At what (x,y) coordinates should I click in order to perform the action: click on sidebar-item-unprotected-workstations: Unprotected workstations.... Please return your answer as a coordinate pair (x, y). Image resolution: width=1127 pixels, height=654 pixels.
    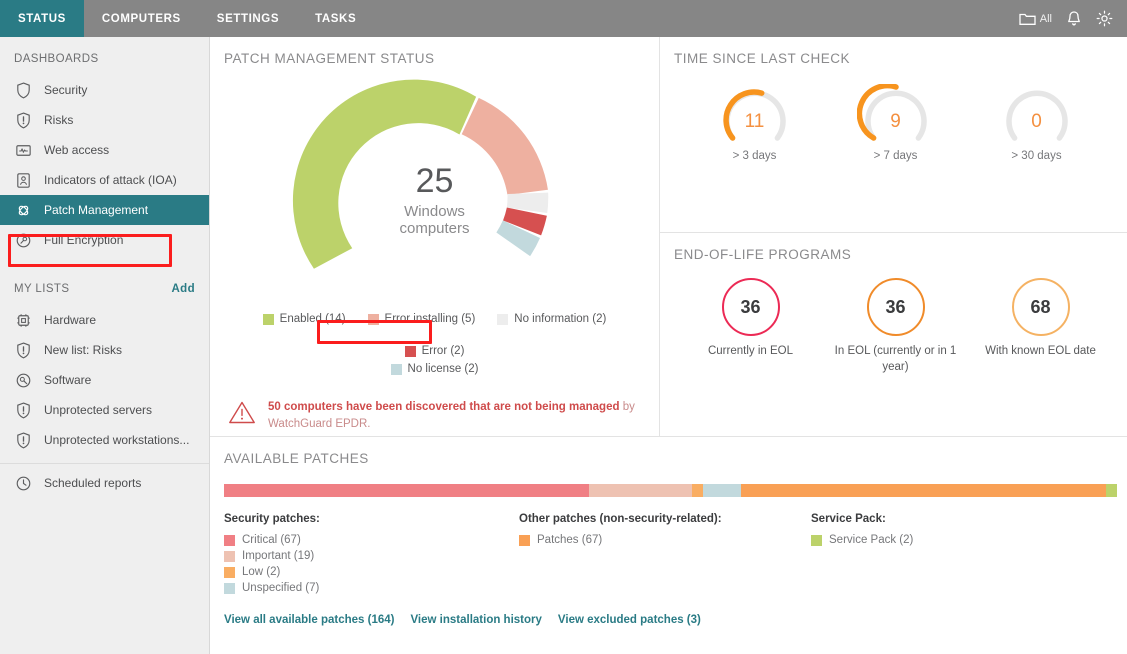
    Looking at the image, I should click on (104, 440).